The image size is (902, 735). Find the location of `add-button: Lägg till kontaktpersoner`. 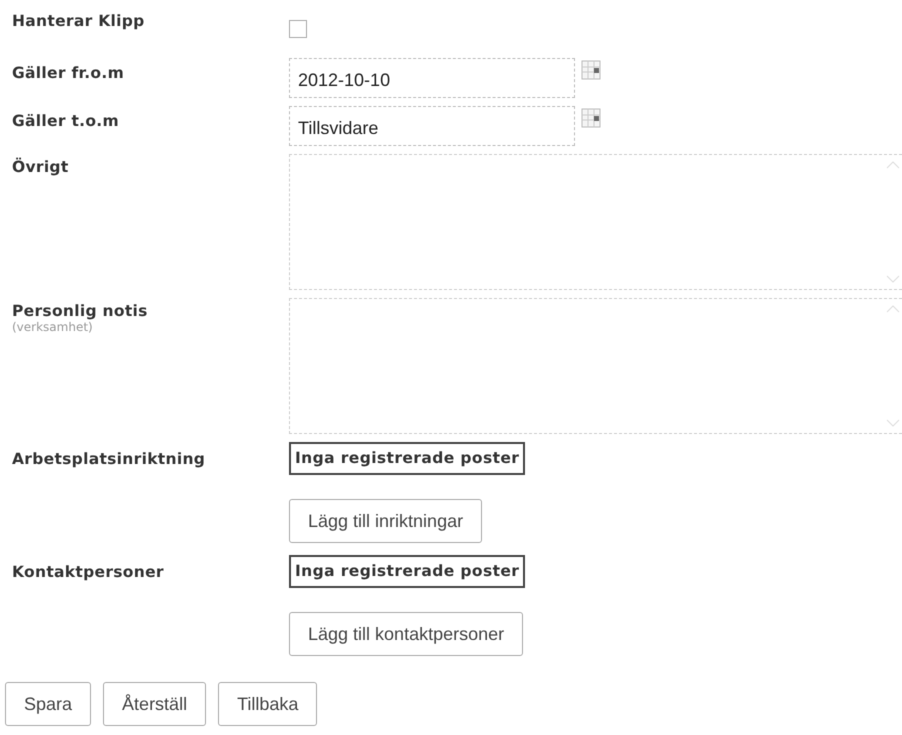

add-button: Lägg till kontaktpersoner is located at coordinates (406, 634).